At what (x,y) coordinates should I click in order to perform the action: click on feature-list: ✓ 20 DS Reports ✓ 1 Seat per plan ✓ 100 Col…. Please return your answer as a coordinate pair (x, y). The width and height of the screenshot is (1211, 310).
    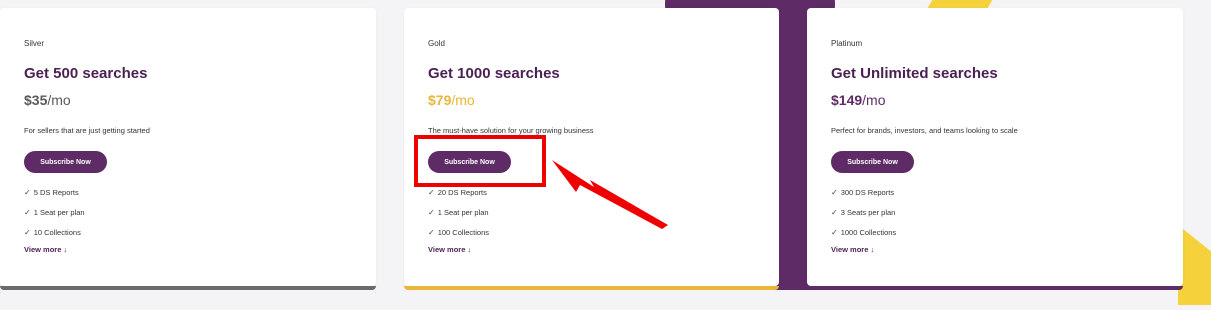
    Looking at the image, I should click on (458, 212).